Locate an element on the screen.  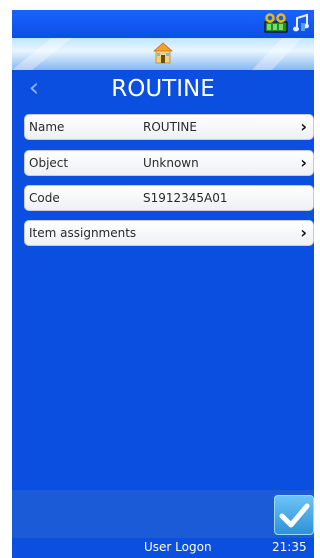
row-label: Name is located at coordinates (47, 127).